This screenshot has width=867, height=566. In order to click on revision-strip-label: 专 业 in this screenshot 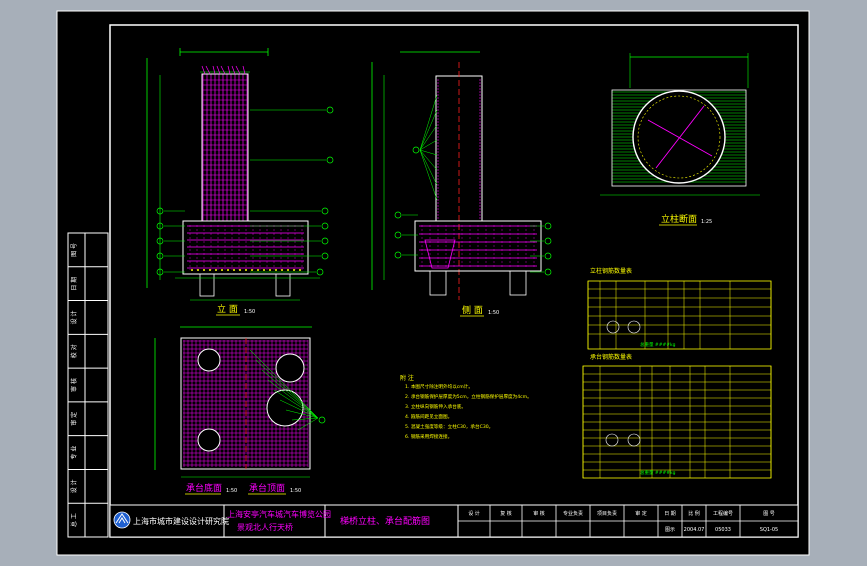, I will do `click(74, 453)`.